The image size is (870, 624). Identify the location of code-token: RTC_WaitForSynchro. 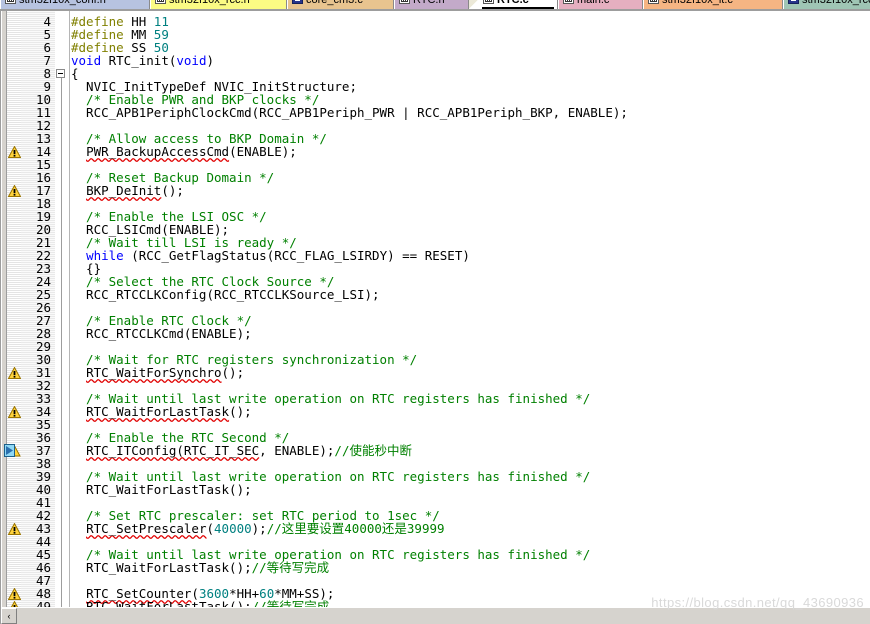
(154, 372).